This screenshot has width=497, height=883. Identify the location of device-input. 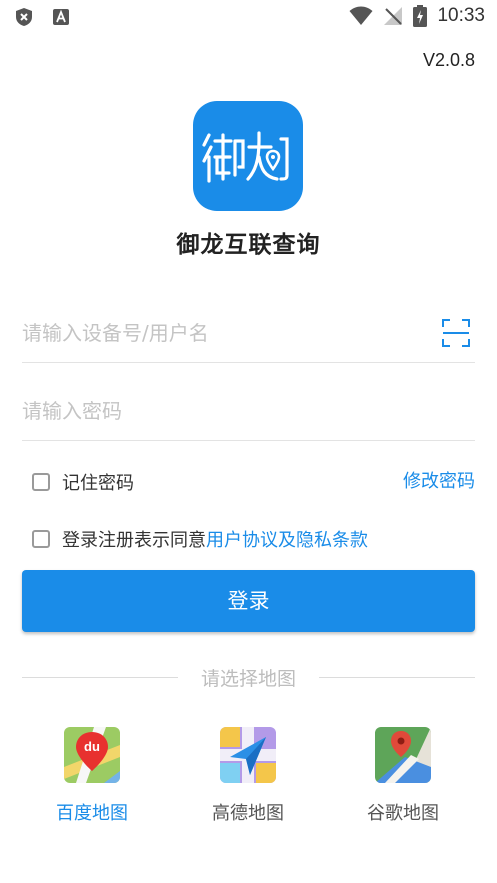
(222, 333).